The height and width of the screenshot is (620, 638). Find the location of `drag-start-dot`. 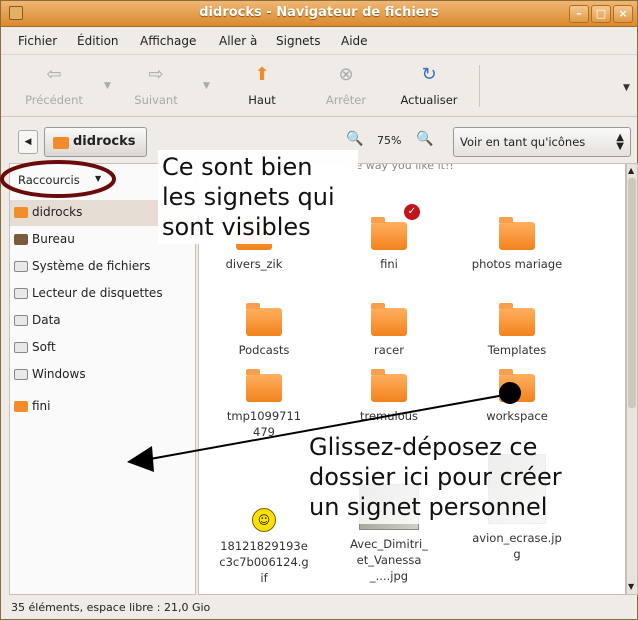

drag-start-dot is located at coordinates (510, 393).